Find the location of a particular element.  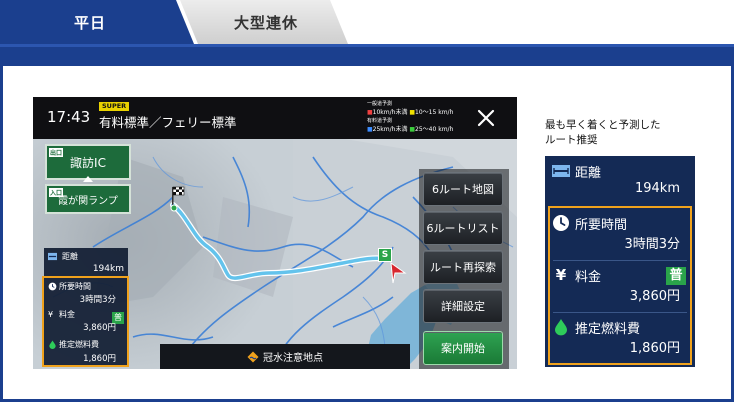

exit-label: 諏訪IC is located at coordinates (88, 162).